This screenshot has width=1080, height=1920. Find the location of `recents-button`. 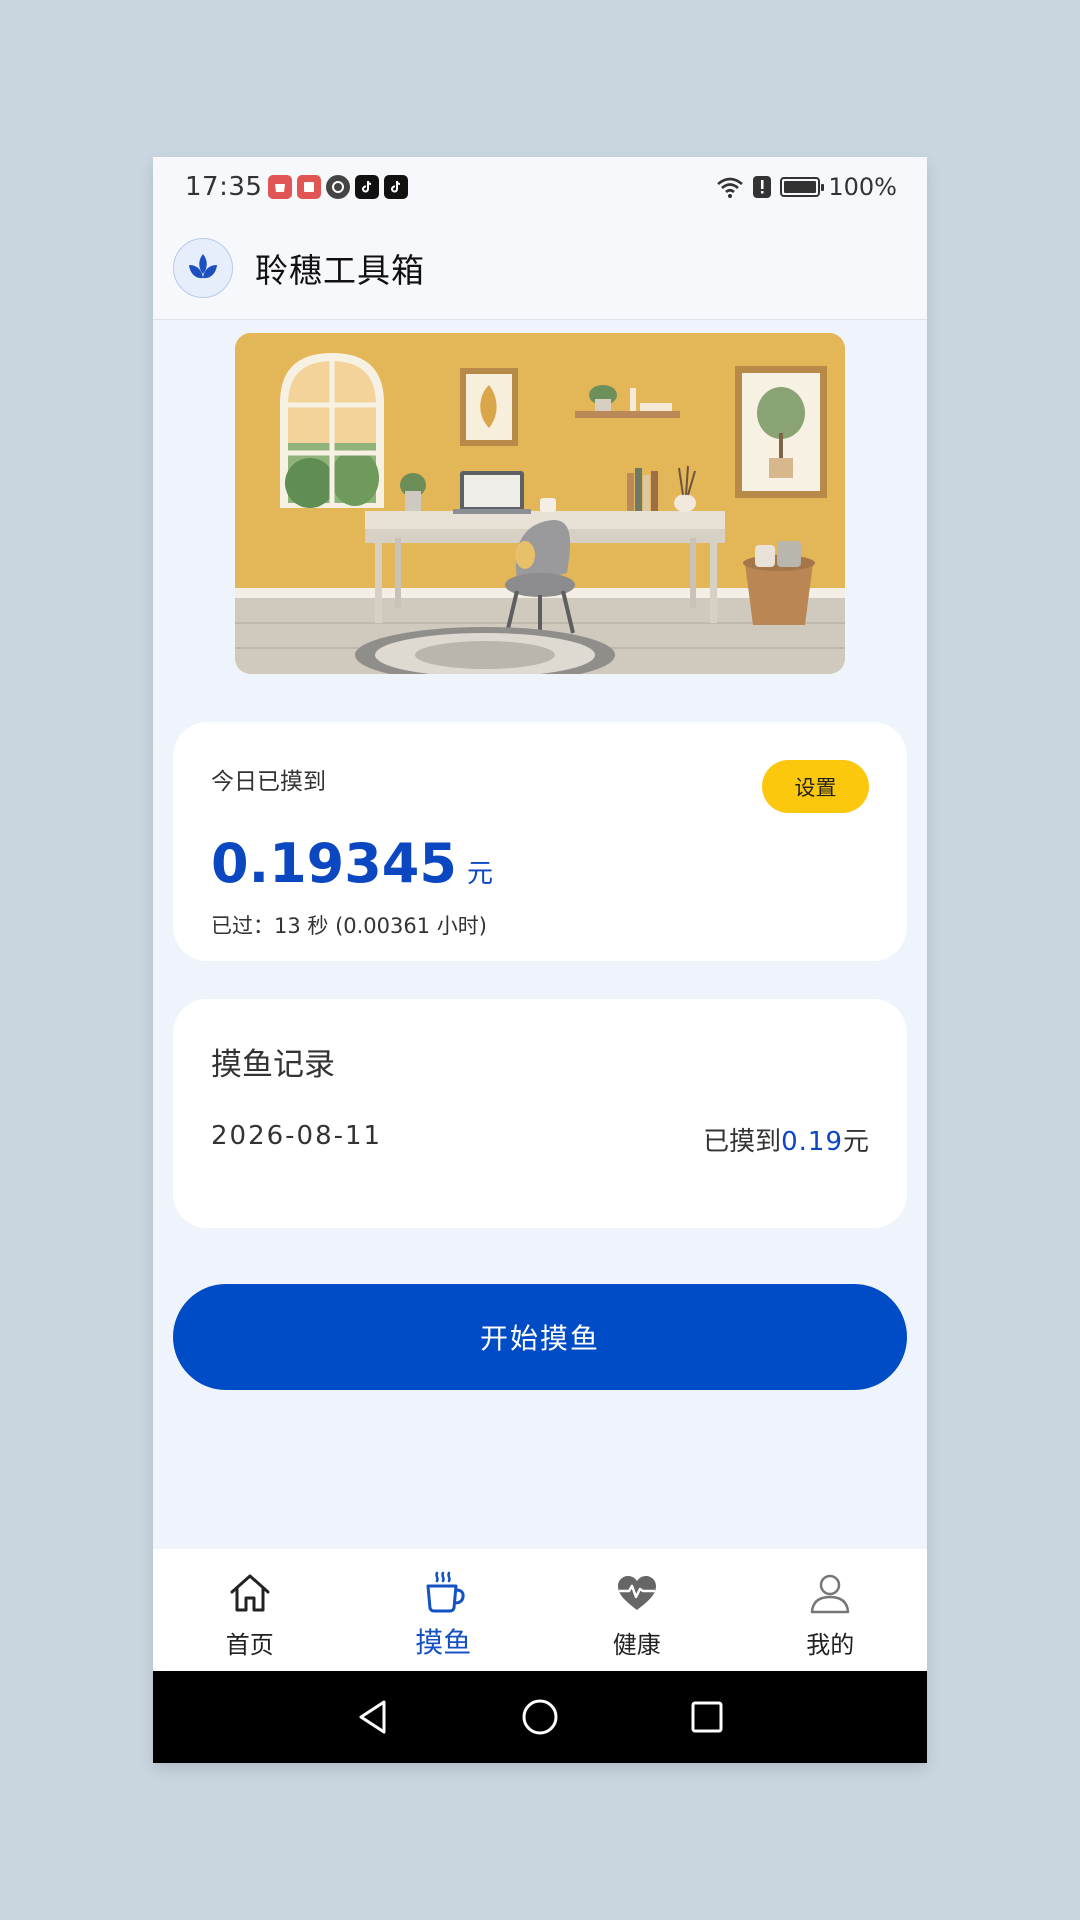

recents-button is located at coordinates (707, 1717).